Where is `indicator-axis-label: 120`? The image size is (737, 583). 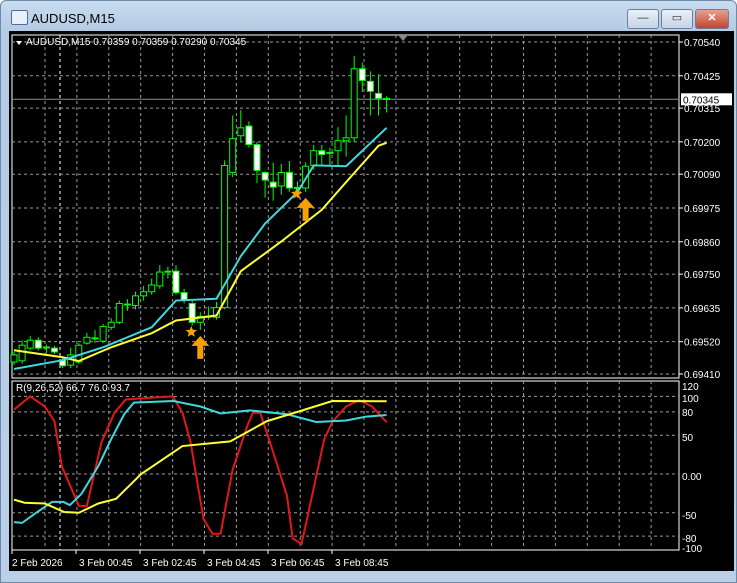
indicator-axis-label: 120 is located at coordinates (690, 387).